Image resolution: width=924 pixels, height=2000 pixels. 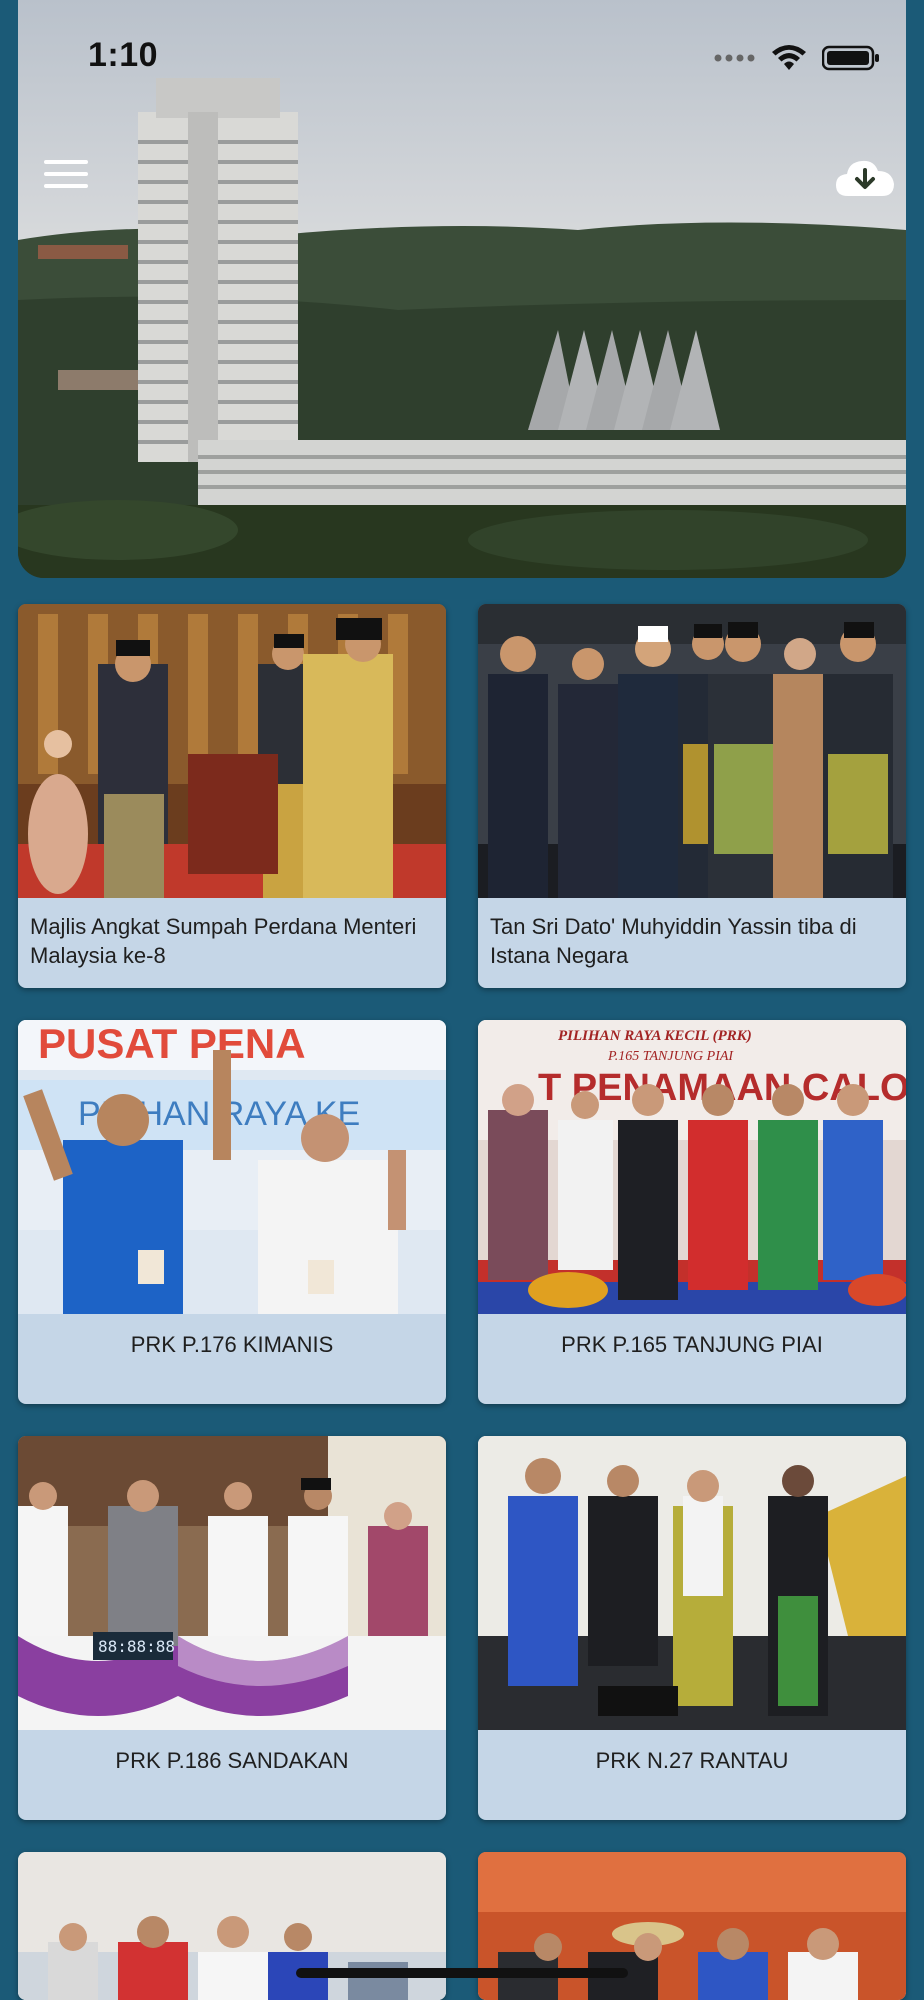 What do you see at coordinates (462, 1973) in the screenshot?
I see `home-indicator` at bounding box center [462, 1973].